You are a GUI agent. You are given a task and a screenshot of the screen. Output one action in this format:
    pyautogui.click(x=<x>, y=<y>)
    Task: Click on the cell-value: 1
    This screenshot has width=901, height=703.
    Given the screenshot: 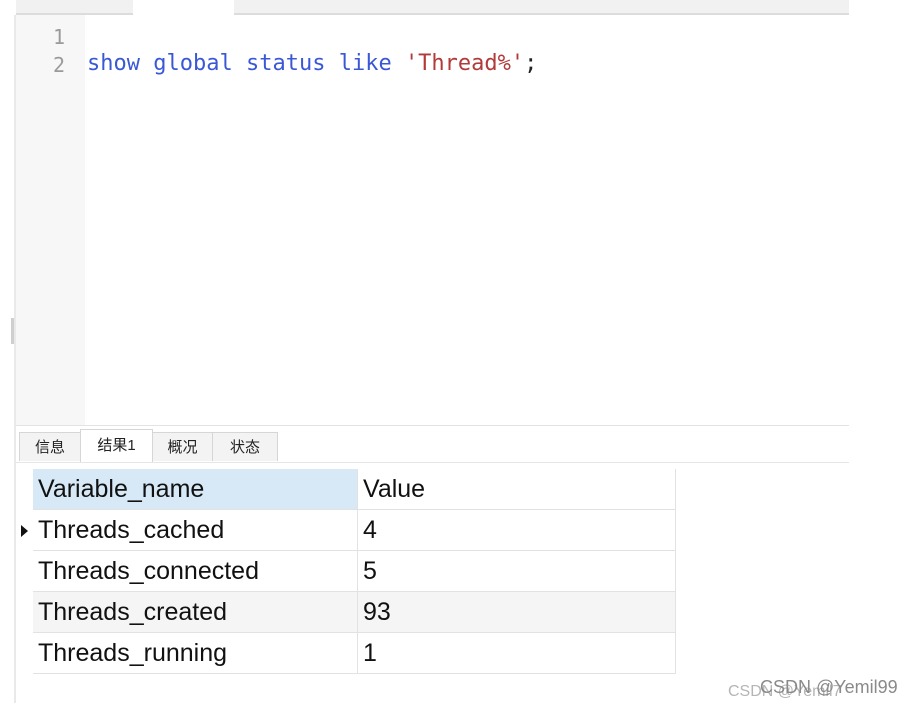 What is the action you would take?
    pyautogui.click(x=517, y=653)
    